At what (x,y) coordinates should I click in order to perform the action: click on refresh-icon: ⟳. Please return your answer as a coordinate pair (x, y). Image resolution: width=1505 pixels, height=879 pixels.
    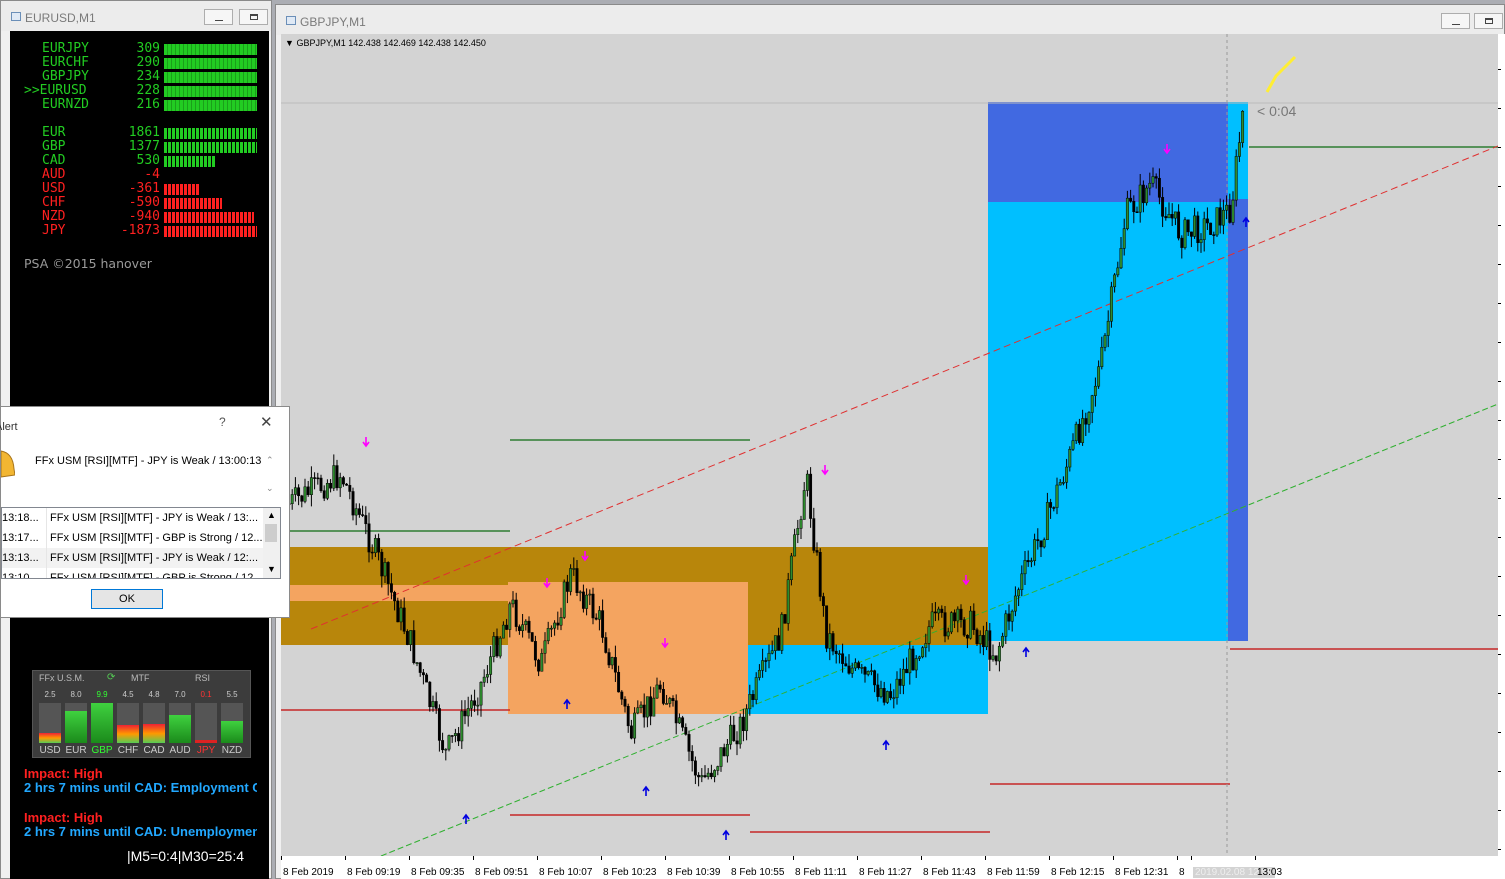
    Looking at the image, I should click on (111, 677).